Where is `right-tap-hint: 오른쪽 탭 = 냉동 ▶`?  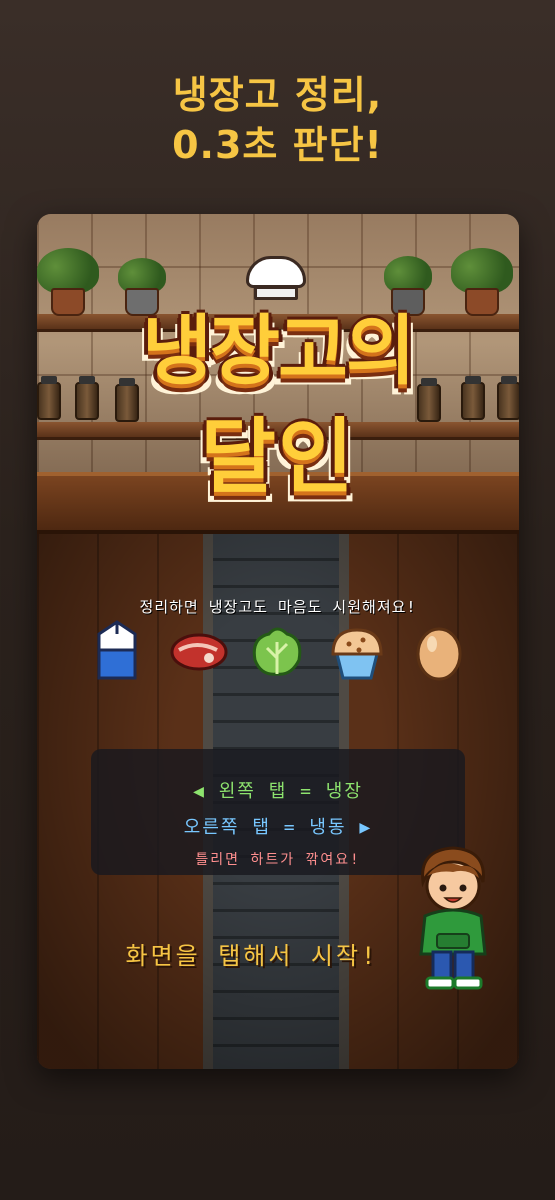 right-tap-hint: 오른쪽 탭 = 냉동 ▶ is located at coordinates (278, 827).